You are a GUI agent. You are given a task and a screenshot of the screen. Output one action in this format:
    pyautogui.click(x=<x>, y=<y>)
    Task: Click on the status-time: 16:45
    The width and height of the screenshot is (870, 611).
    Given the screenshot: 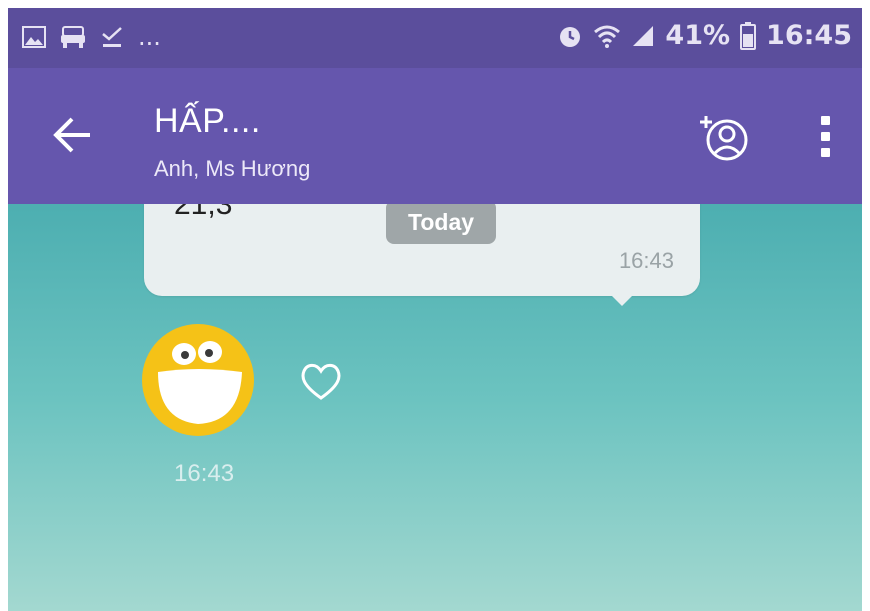 What is the action you would take?
    pyautogui.click(x=809, y=35)
    